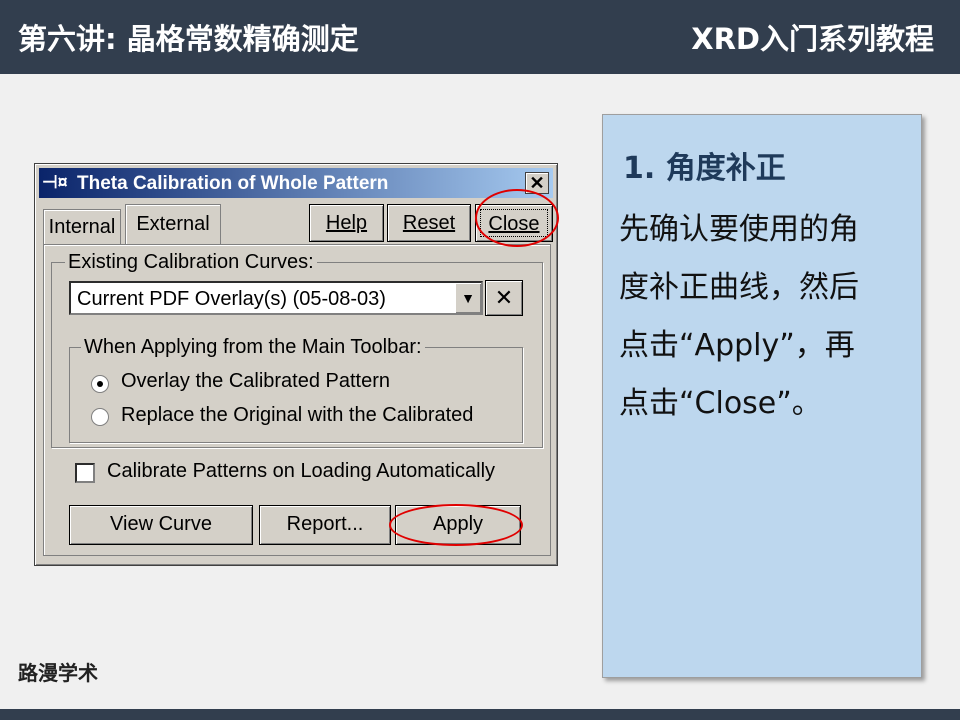 The width and height of the screenshot is (960, 720). Describe the element at coordinates (100, 417) in the screenshot. I see `radio-replace` at that location.